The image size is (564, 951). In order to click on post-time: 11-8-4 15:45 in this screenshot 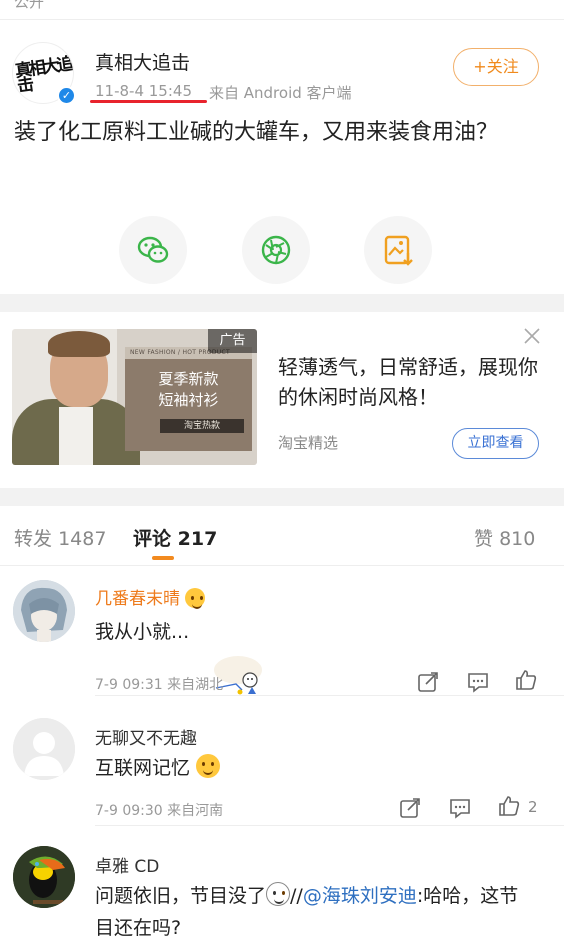, I will do `click(143, 91)`.